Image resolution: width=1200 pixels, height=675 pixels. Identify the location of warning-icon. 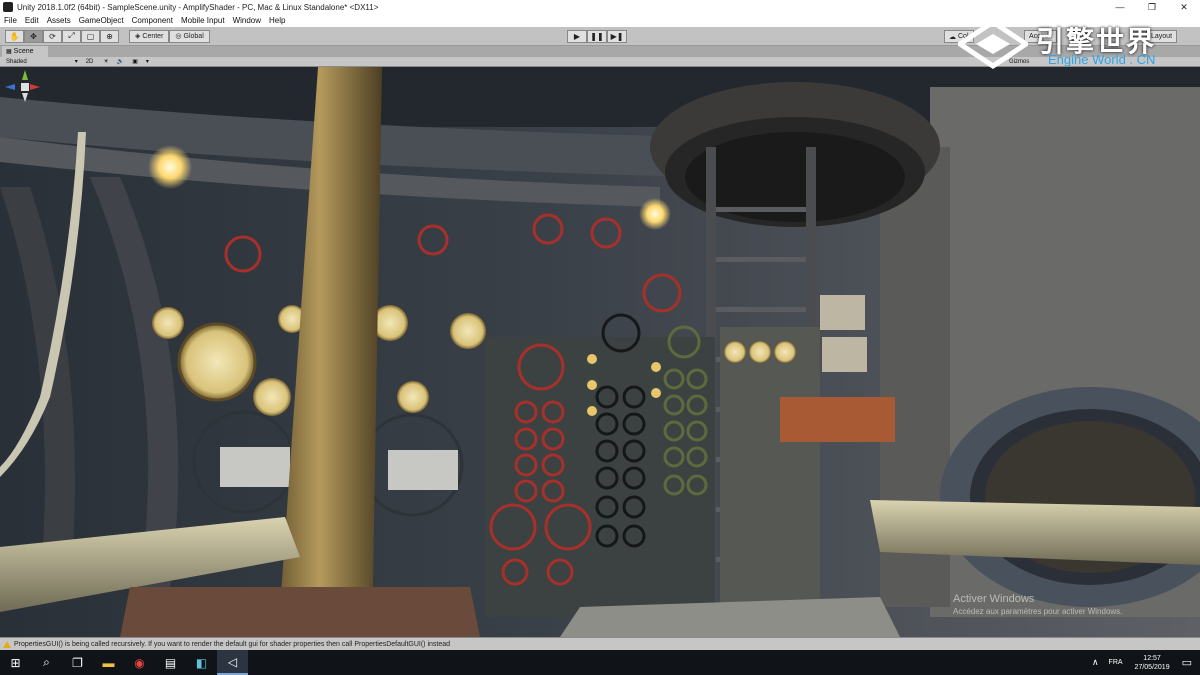
(7, 644).